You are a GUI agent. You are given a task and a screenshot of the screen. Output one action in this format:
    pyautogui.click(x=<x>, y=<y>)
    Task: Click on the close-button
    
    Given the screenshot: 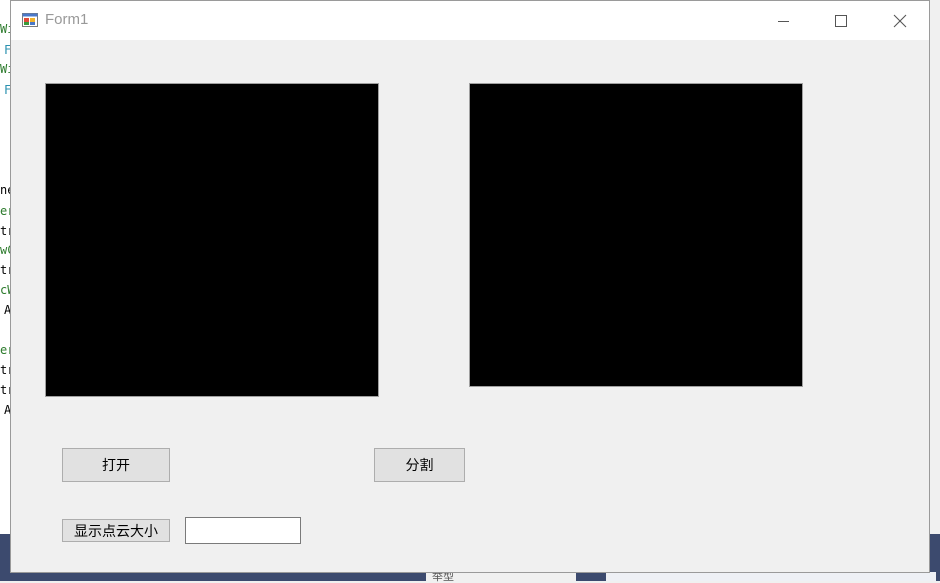 What is the action you would take?
    pyautogui.click(x=900, y=20)
    